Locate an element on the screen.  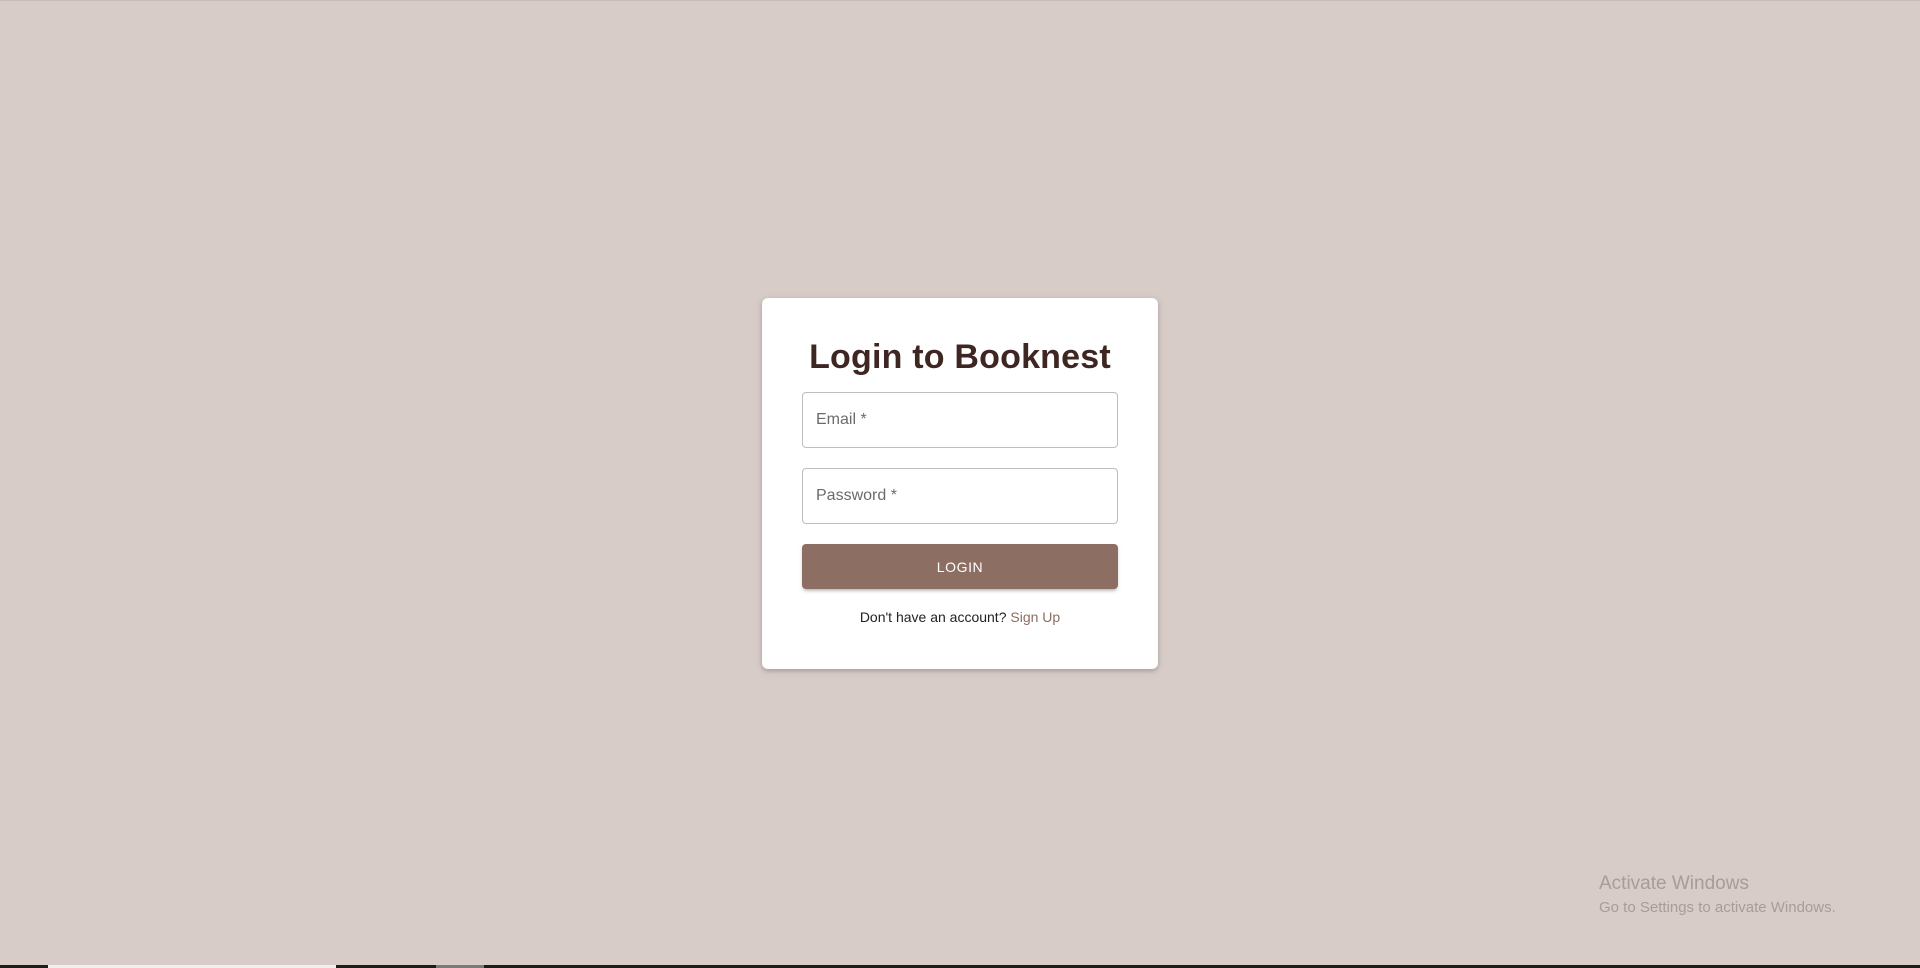
email-field: Email * is located at coordinates (960, 420).